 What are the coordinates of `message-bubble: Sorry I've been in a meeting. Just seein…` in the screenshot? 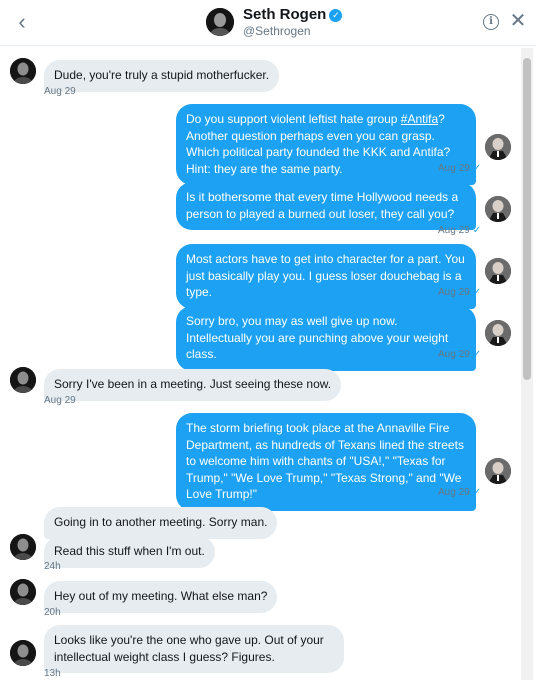 It's located at (193, 385).